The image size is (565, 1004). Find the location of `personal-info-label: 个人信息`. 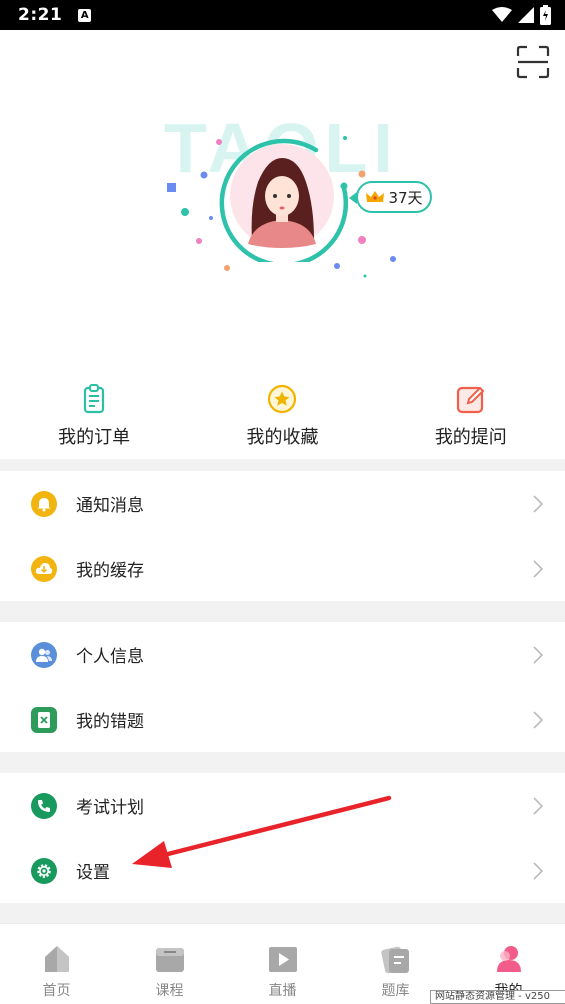

personal-info-label: 个人信息 is located at coordinates (110, 657).